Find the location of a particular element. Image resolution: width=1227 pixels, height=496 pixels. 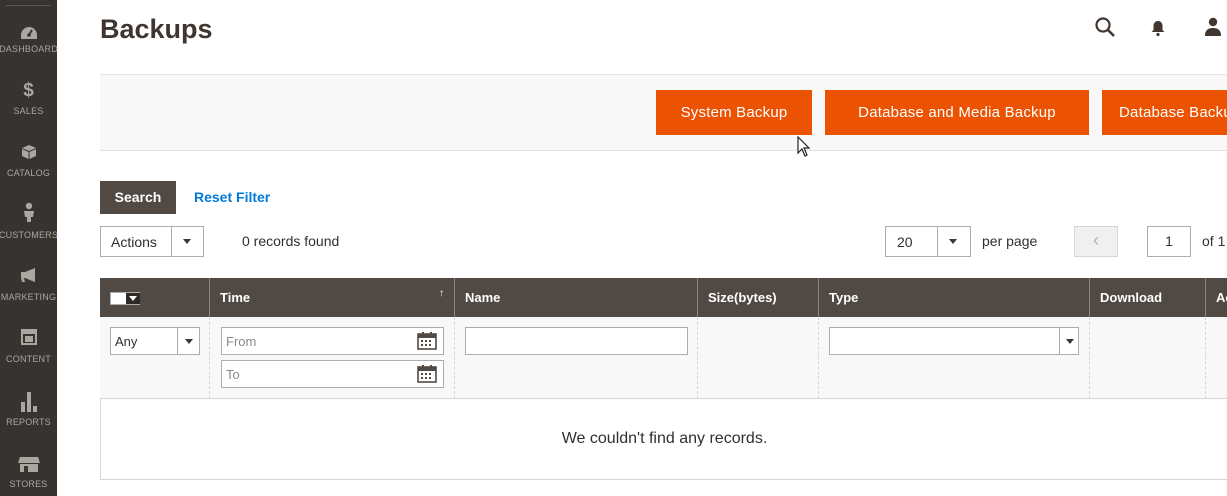

sidebar-item-label: CUSTOMERS is located at coordinates (29, 235).